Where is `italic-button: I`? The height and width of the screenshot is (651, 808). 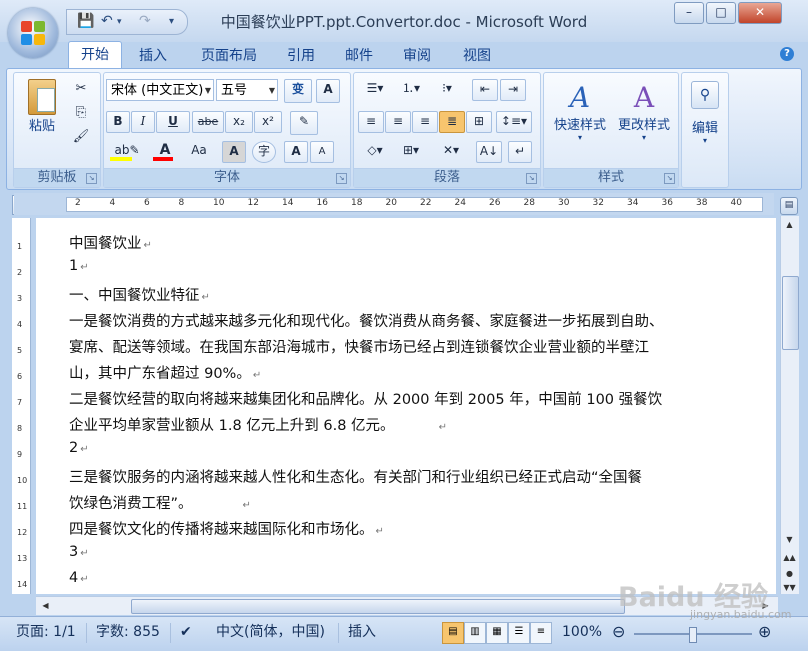 italic-button: I is located at coordinates (143, 122).